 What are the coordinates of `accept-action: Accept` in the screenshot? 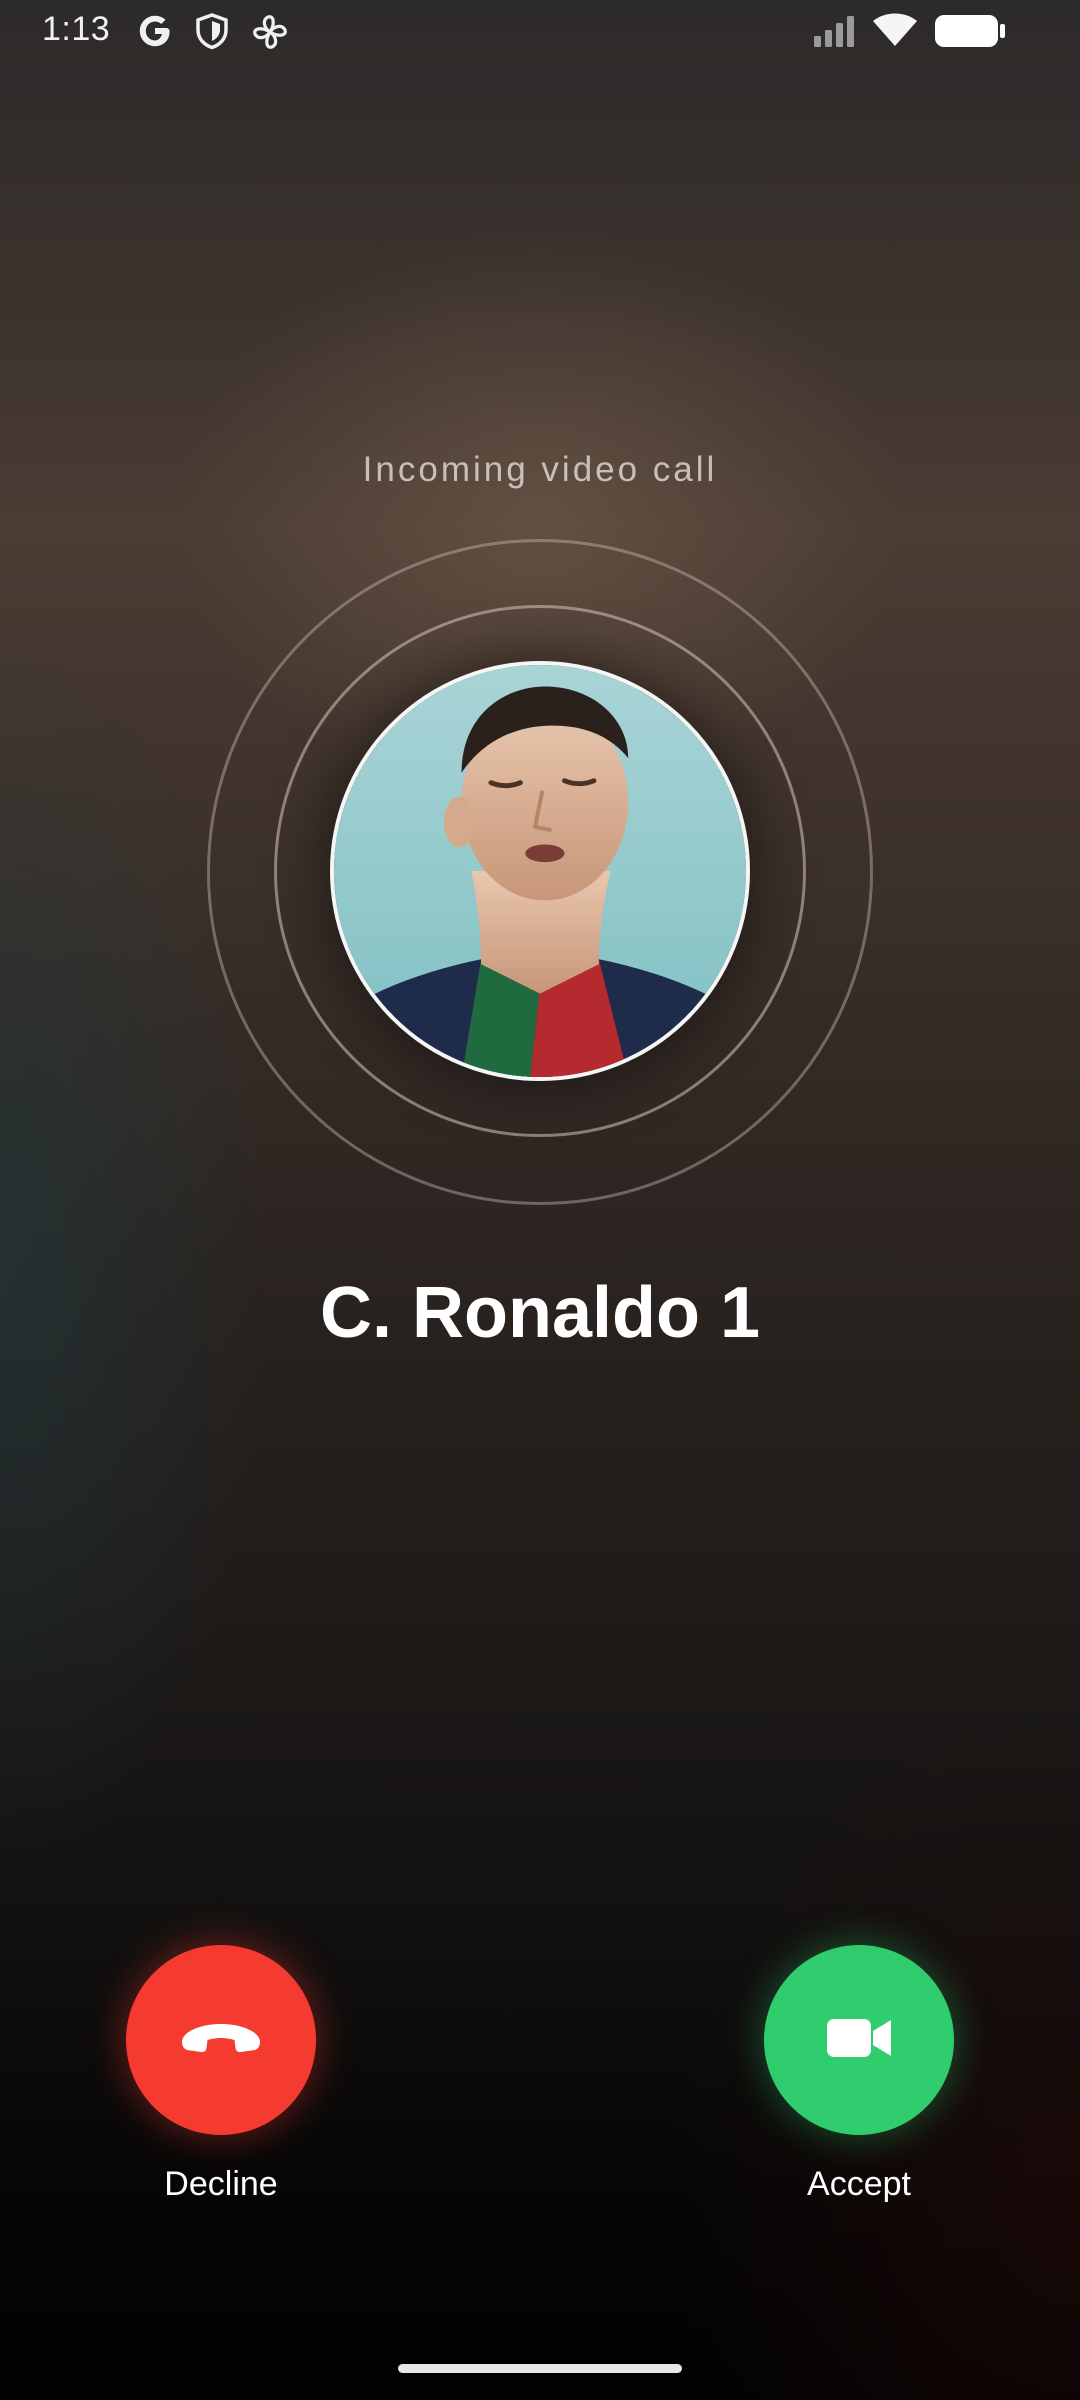 It's located at (859, 2074).